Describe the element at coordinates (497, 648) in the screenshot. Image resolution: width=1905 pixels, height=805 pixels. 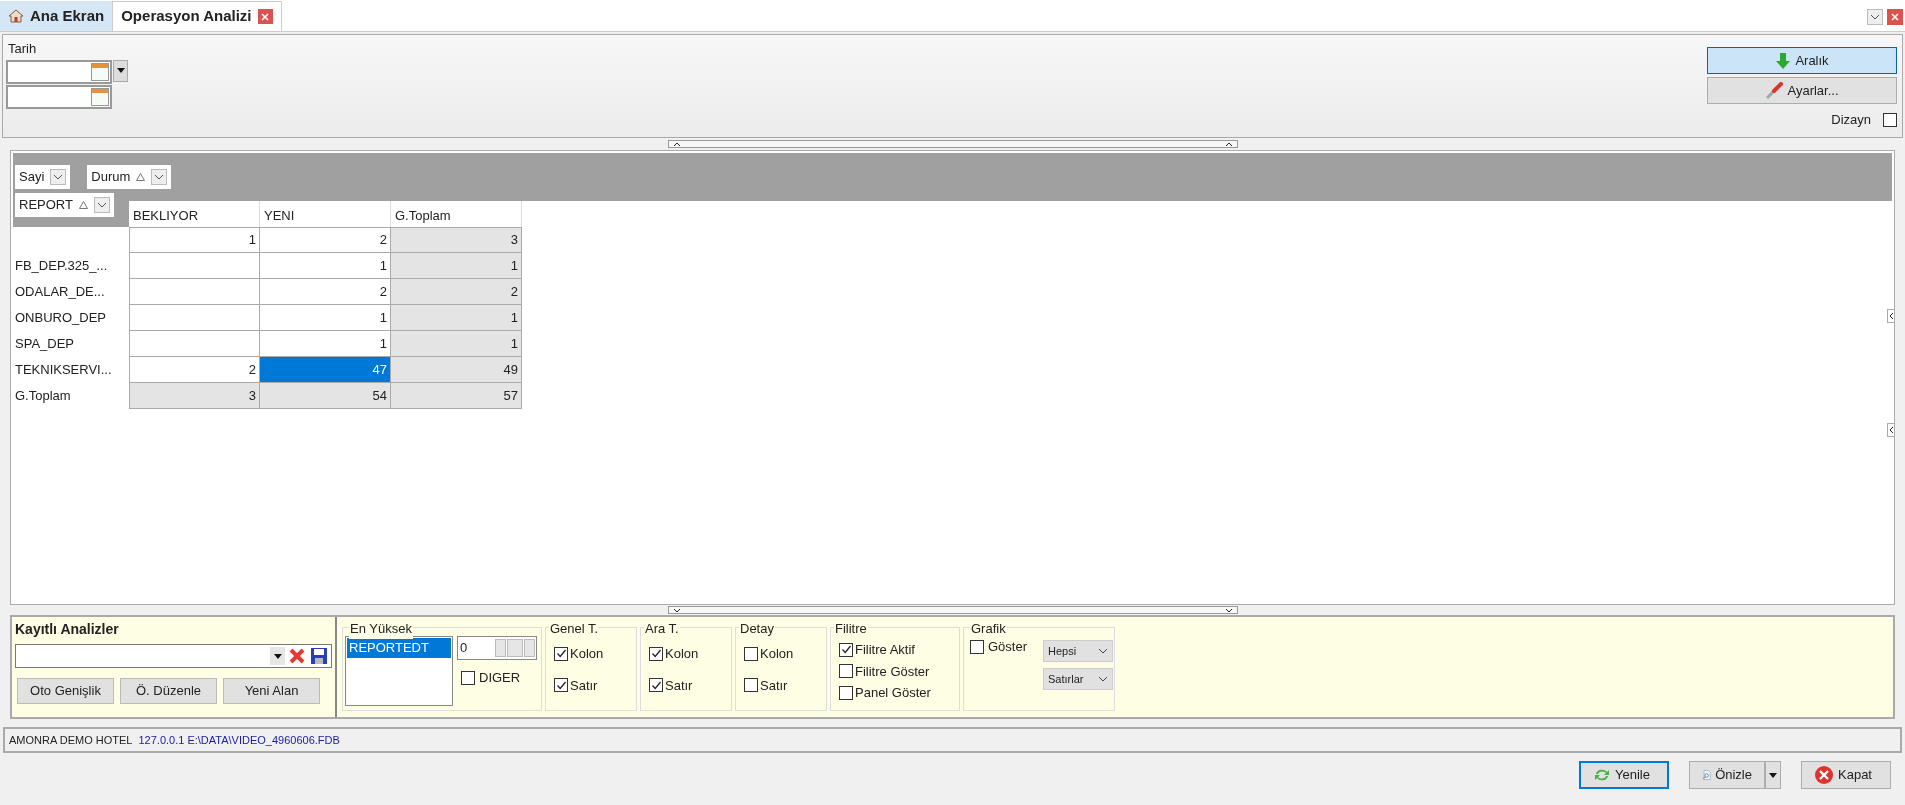
I see `spinner-field: 0` at that location.